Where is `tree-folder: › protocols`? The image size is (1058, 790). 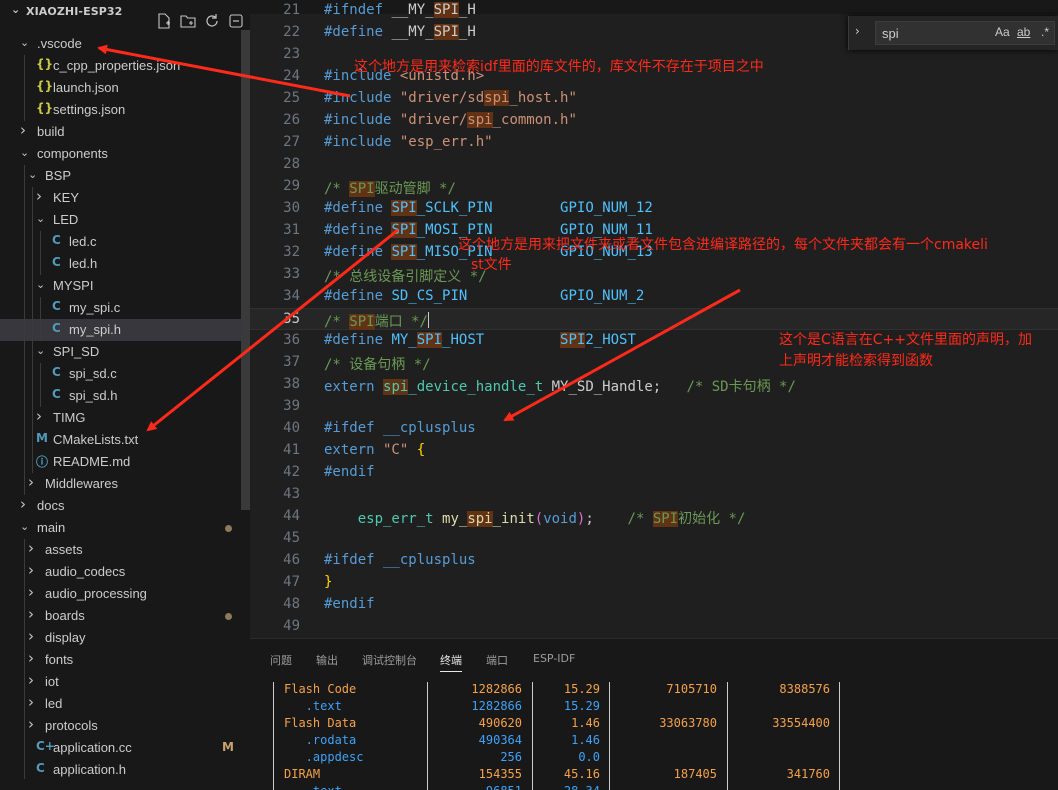
tree-folder: › protocols is located at coordinates (125, 726).